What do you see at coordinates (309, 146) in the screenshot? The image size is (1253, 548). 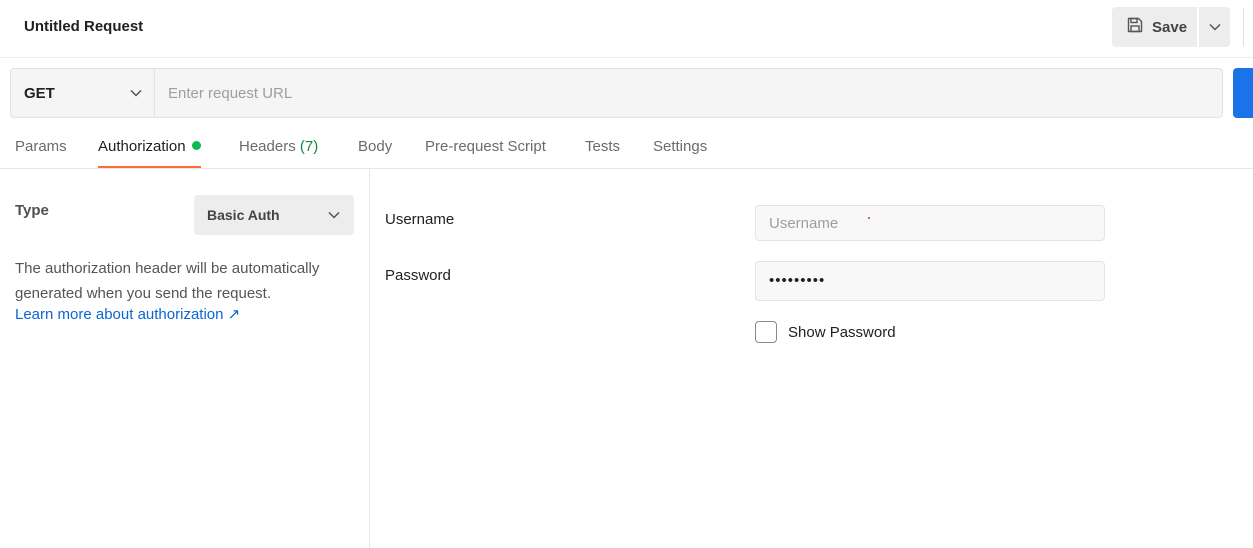 I see `headers-count: (7)` at bounding box center [309, 146].